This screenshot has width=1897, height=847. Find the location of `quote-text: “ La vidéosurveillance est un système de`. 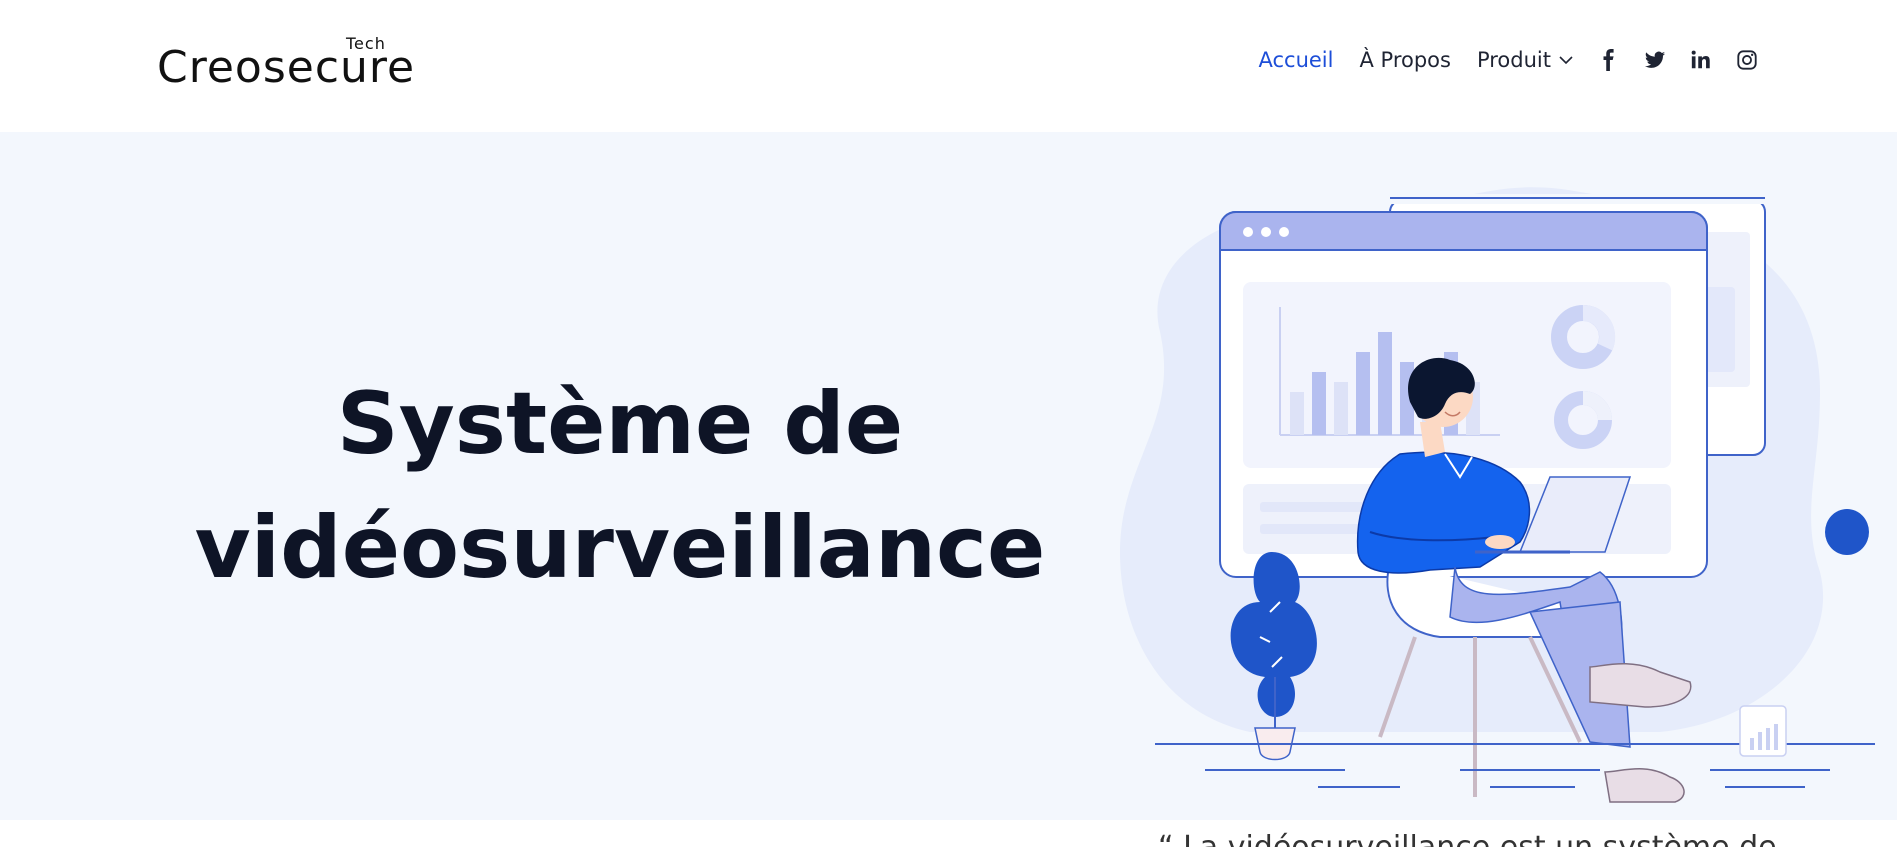

quote-text: “ La vidéosurveillance est un système de is located at coordinates (1467, 838).